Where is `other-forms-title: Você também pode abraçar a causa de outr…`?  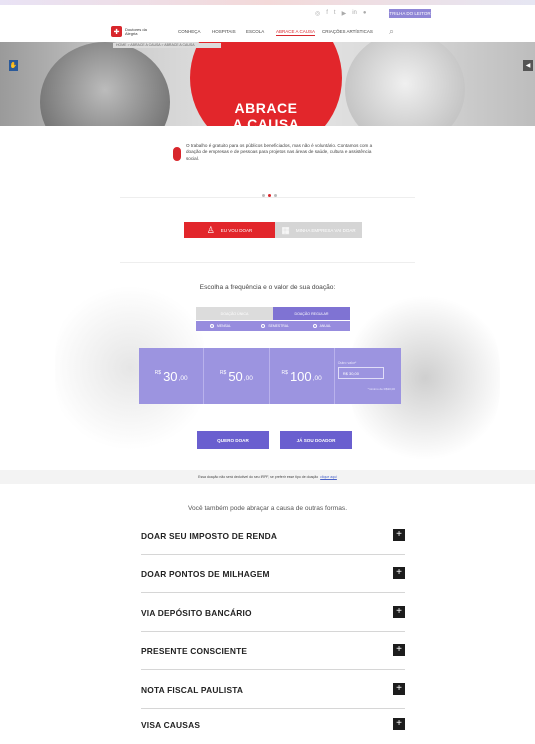
other-forms-title: Você também pode abraçar a causa de outr… is located at coordinates (267, 508).